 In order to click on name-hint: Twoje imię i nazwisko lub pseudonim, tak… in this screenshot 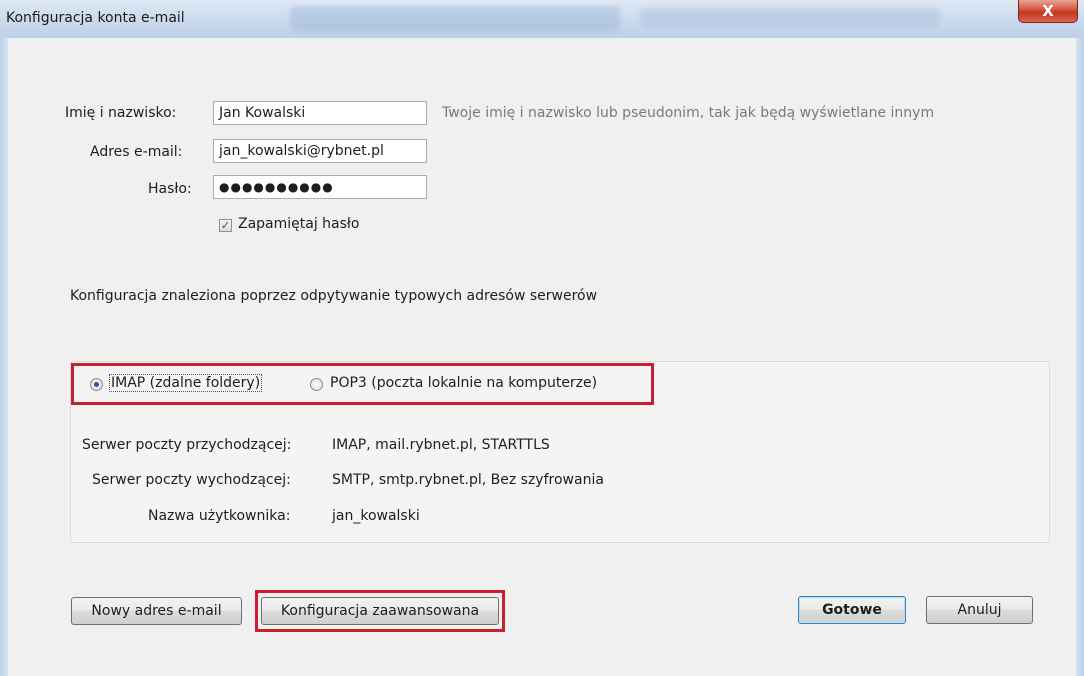, I will do `click(688, 113)`.